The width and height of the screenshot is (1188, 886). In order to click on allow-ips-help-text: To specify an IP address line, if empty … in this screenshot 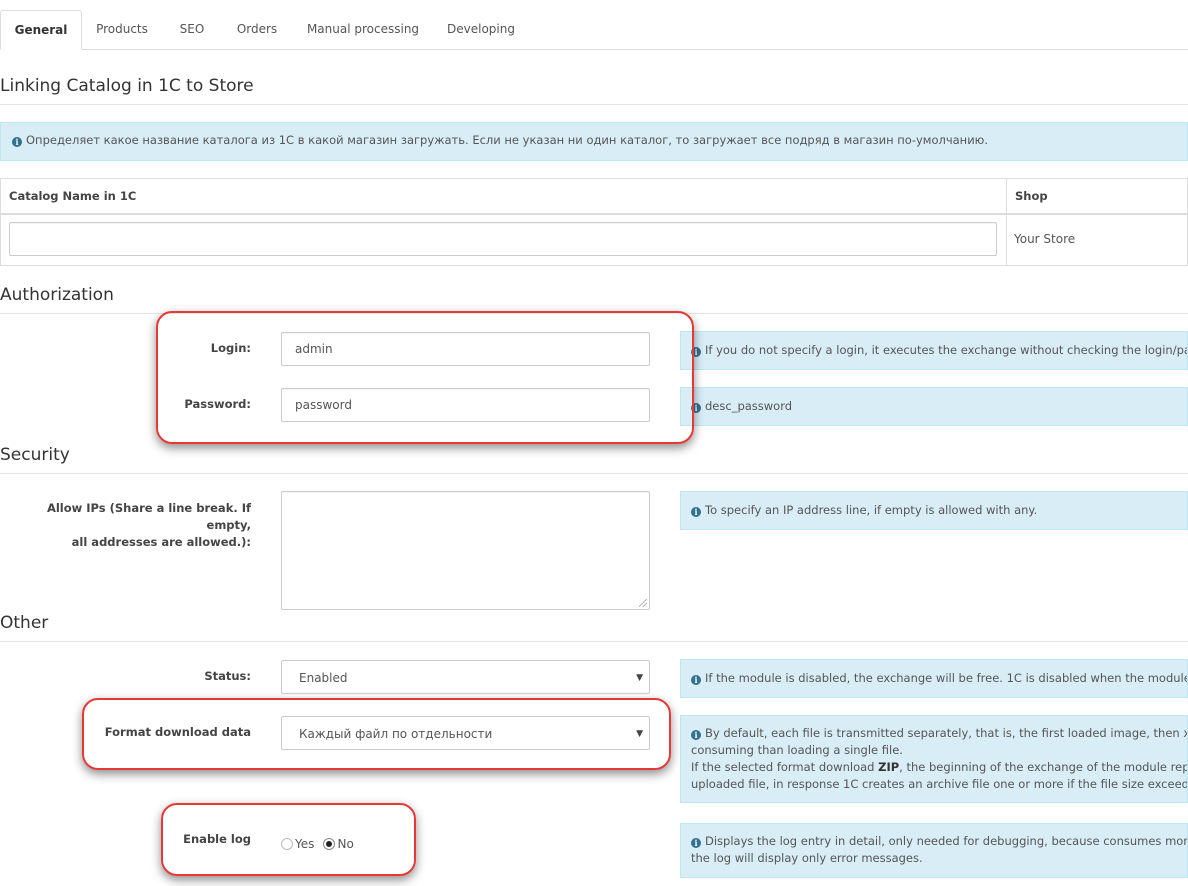, I will do `click(871, 510)`.